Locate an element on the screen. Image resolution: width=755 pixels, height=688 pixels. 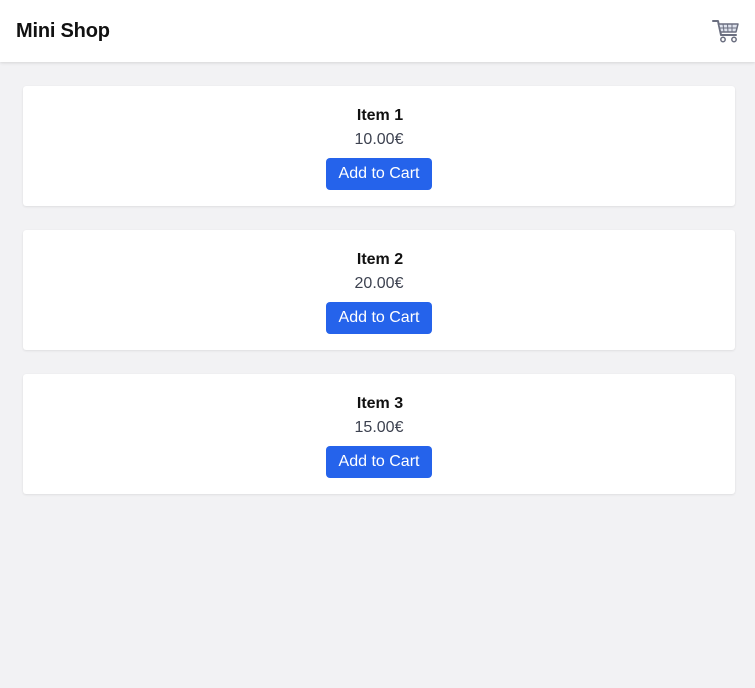
product-name: Item 2 is located at coordinates (380, 259).